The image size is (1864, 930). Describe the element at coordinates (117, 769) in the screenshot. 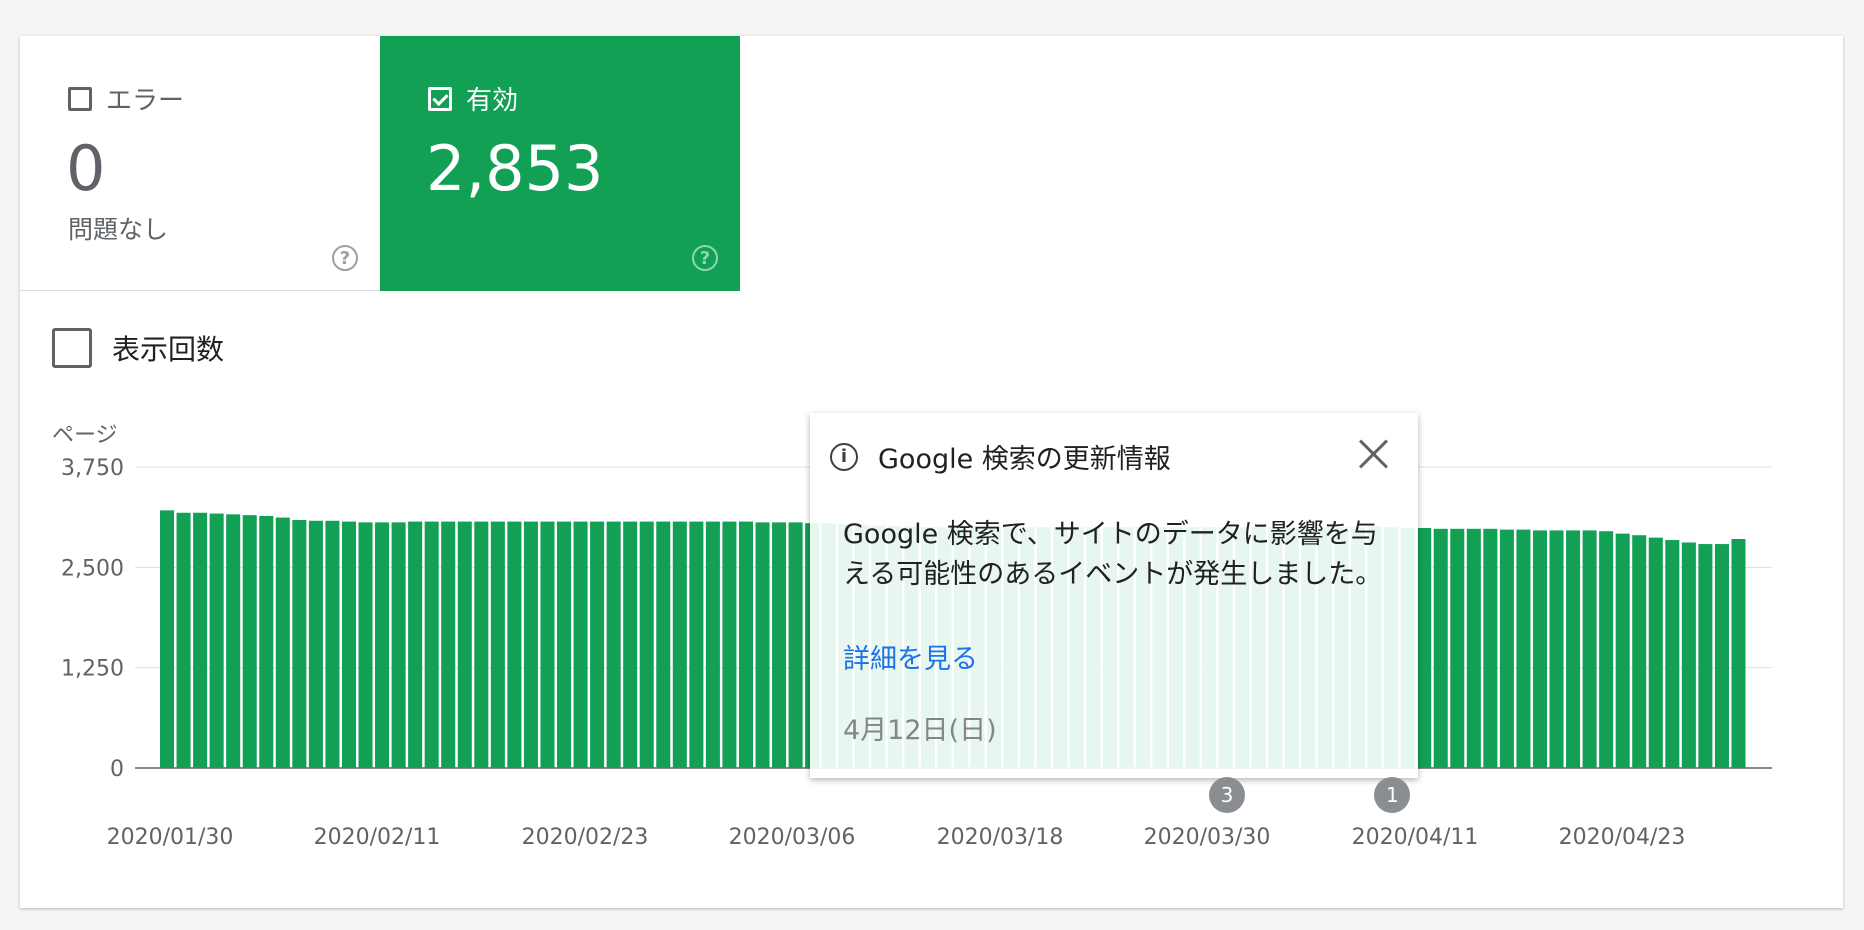

I see `y-tick-label: 0` at that location.